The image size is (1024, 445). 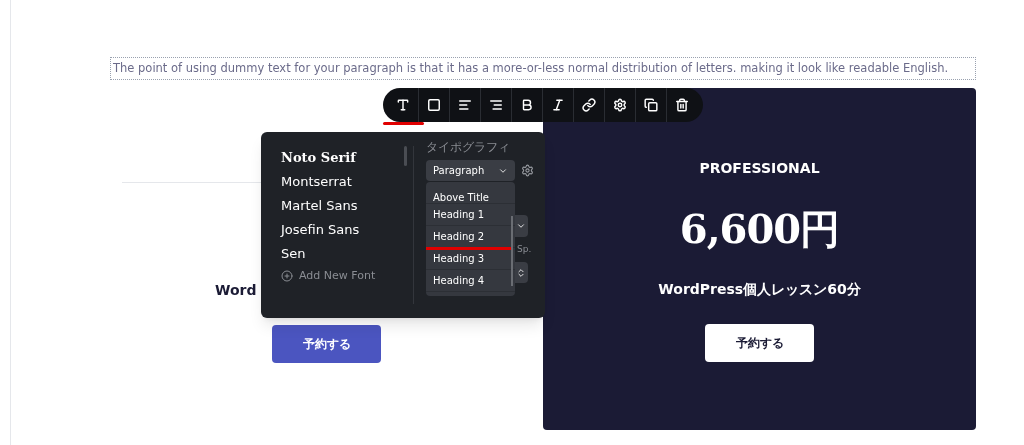 What do you see at coordinates (470, 170) in the screenshot?
I see `style-select: Paragraph` at bounding box center [470, 170].